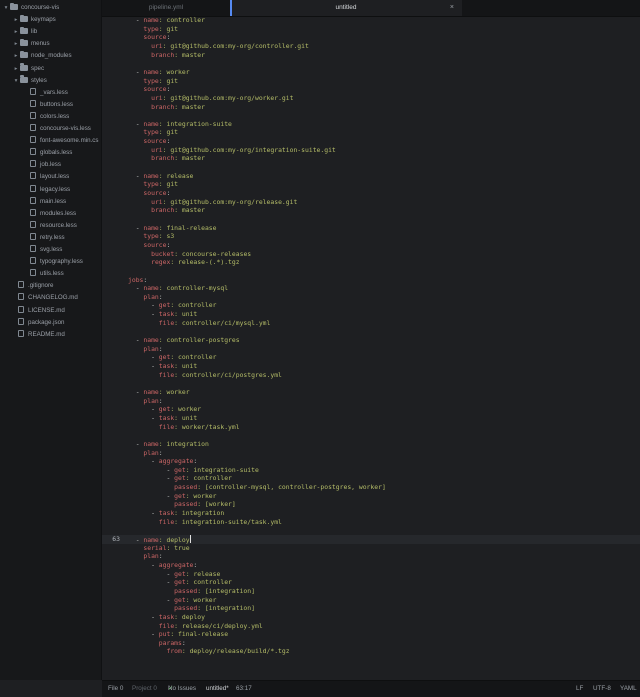  What do you see at coordinates (115, 689) in the screenshot?
I see `file-count: File 0` at bounding box center [115, 689].